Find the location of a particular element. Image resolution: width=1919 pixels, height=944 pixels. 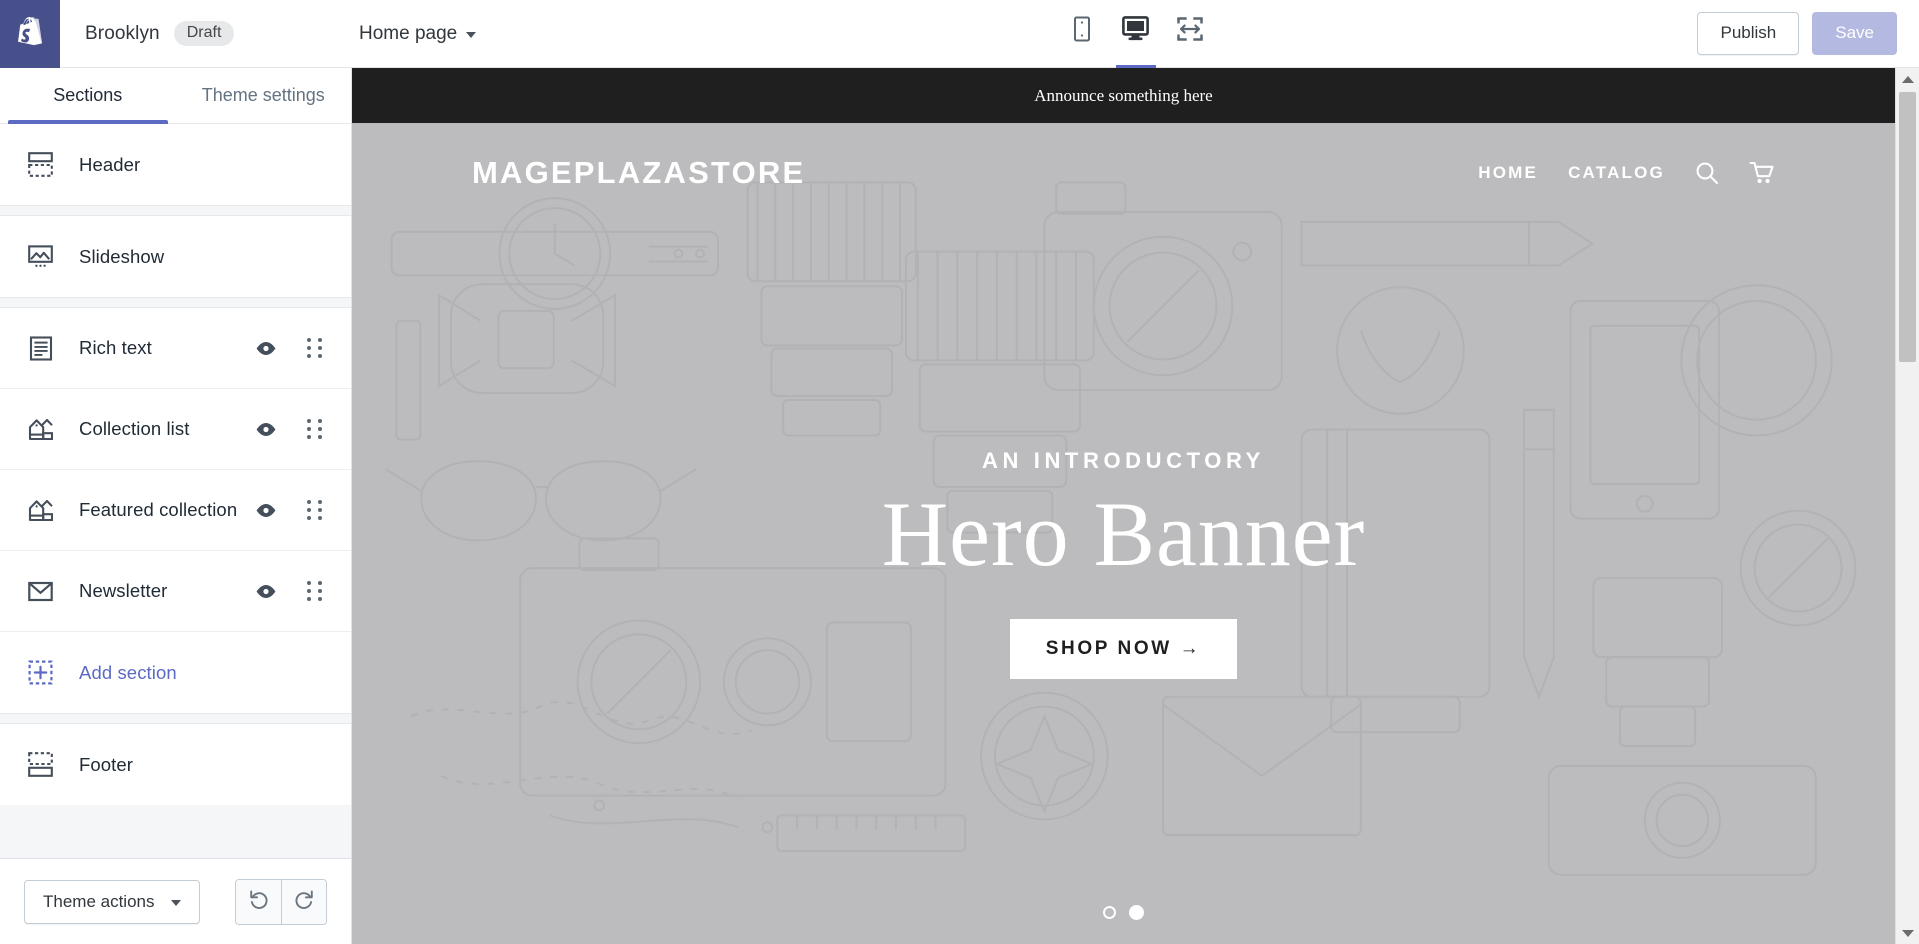

add-section-button: Add section is located at coordinates (175, 672).